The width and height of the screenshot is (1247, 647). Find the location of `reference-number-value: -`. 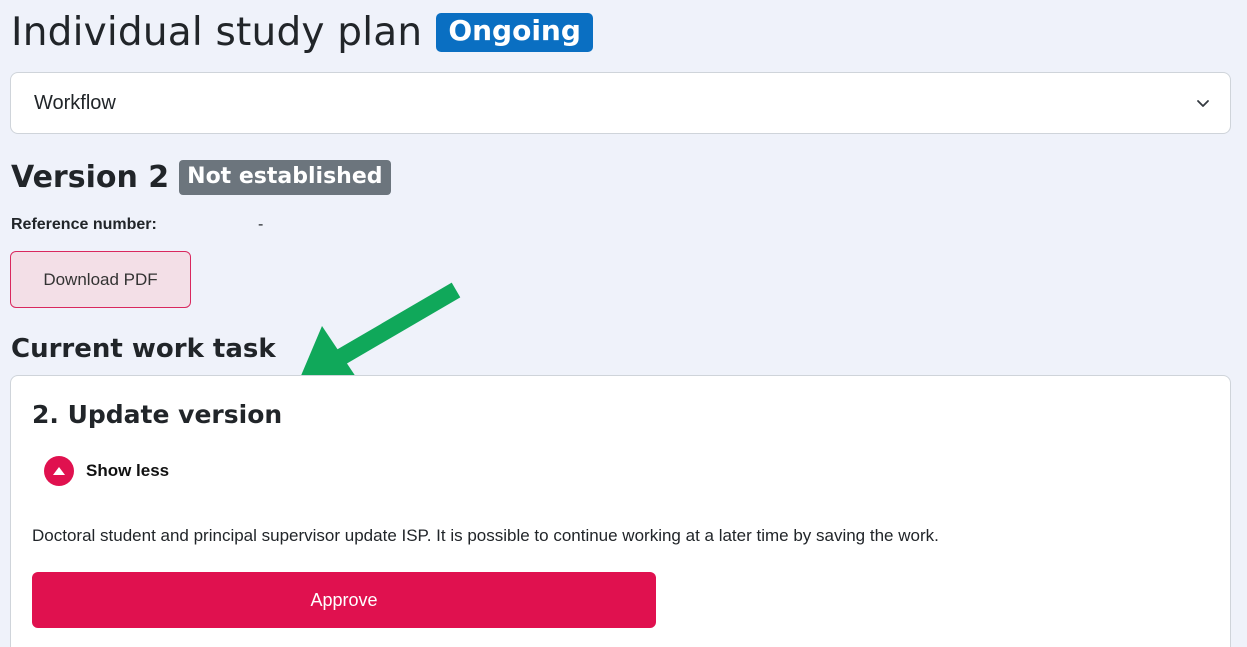

reference-number-value: - is located at coordinates (261, 224).